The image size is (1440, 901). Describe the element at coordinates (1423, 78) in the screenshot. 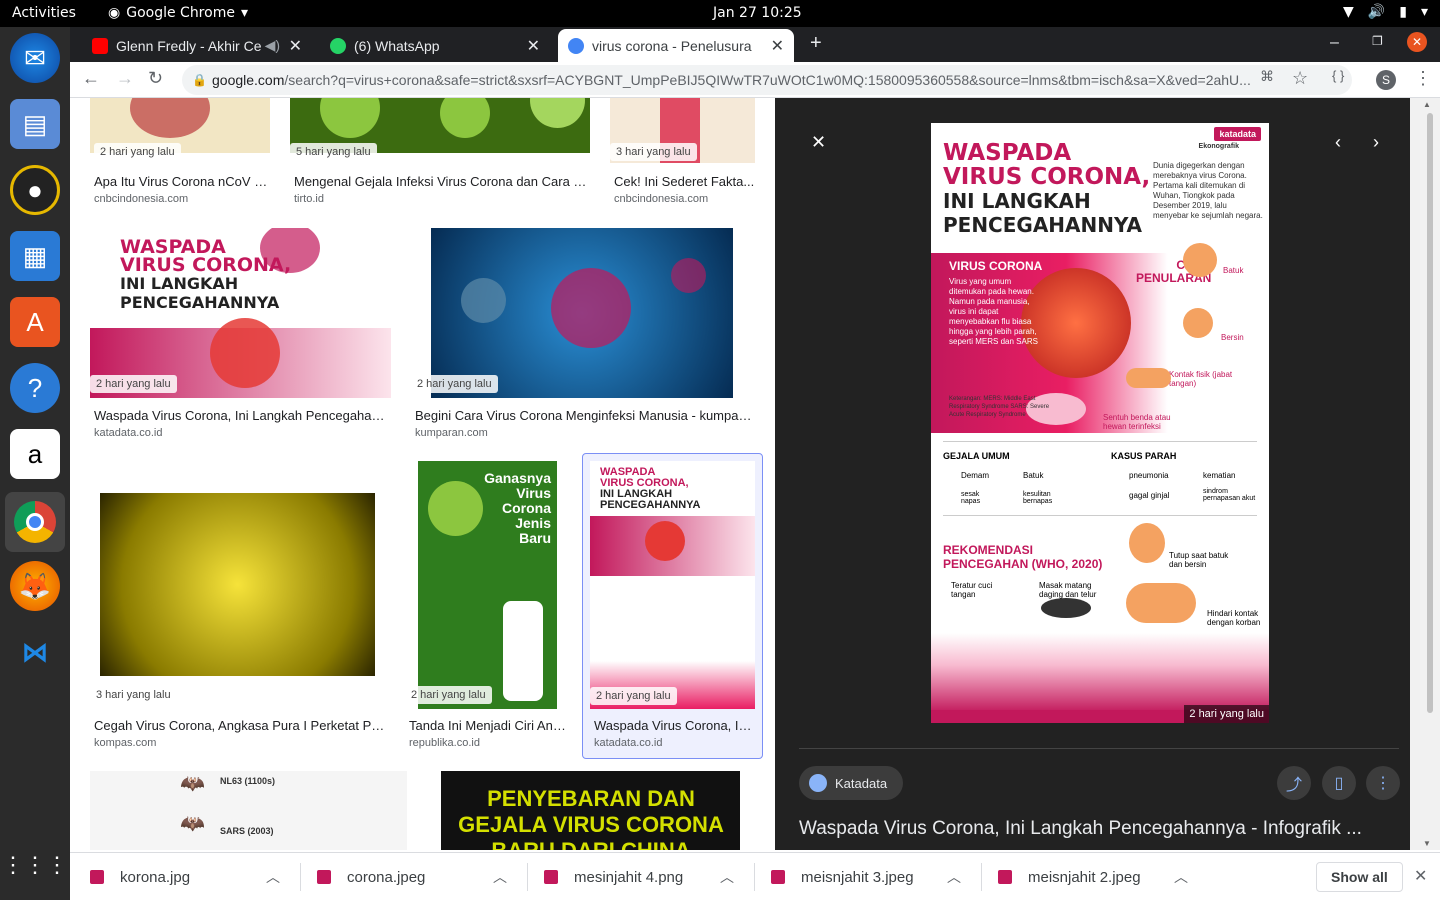

I see `menu-icon: ⋮` at that location.